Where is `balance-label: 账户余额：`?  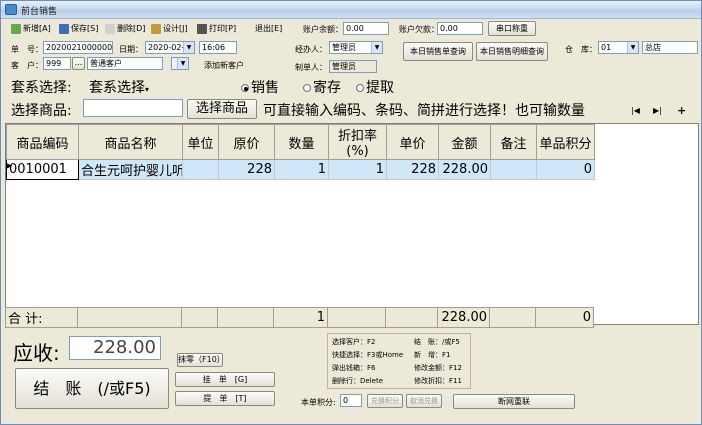 balance-label: 账户余额： is located at coordinates (323, 29).